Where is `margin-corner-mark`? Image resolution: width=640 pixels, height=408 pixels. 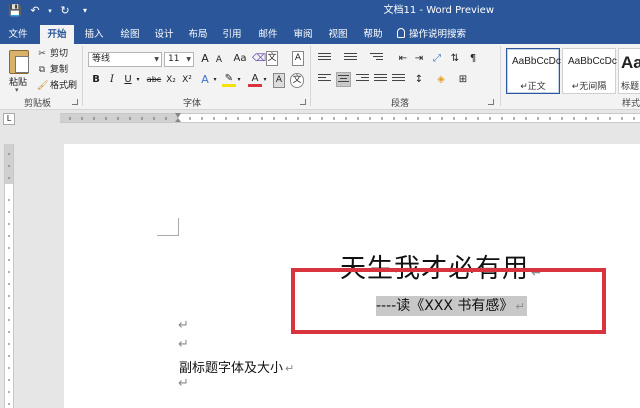
margin-corner-mark is located at coordinates (168, 227).